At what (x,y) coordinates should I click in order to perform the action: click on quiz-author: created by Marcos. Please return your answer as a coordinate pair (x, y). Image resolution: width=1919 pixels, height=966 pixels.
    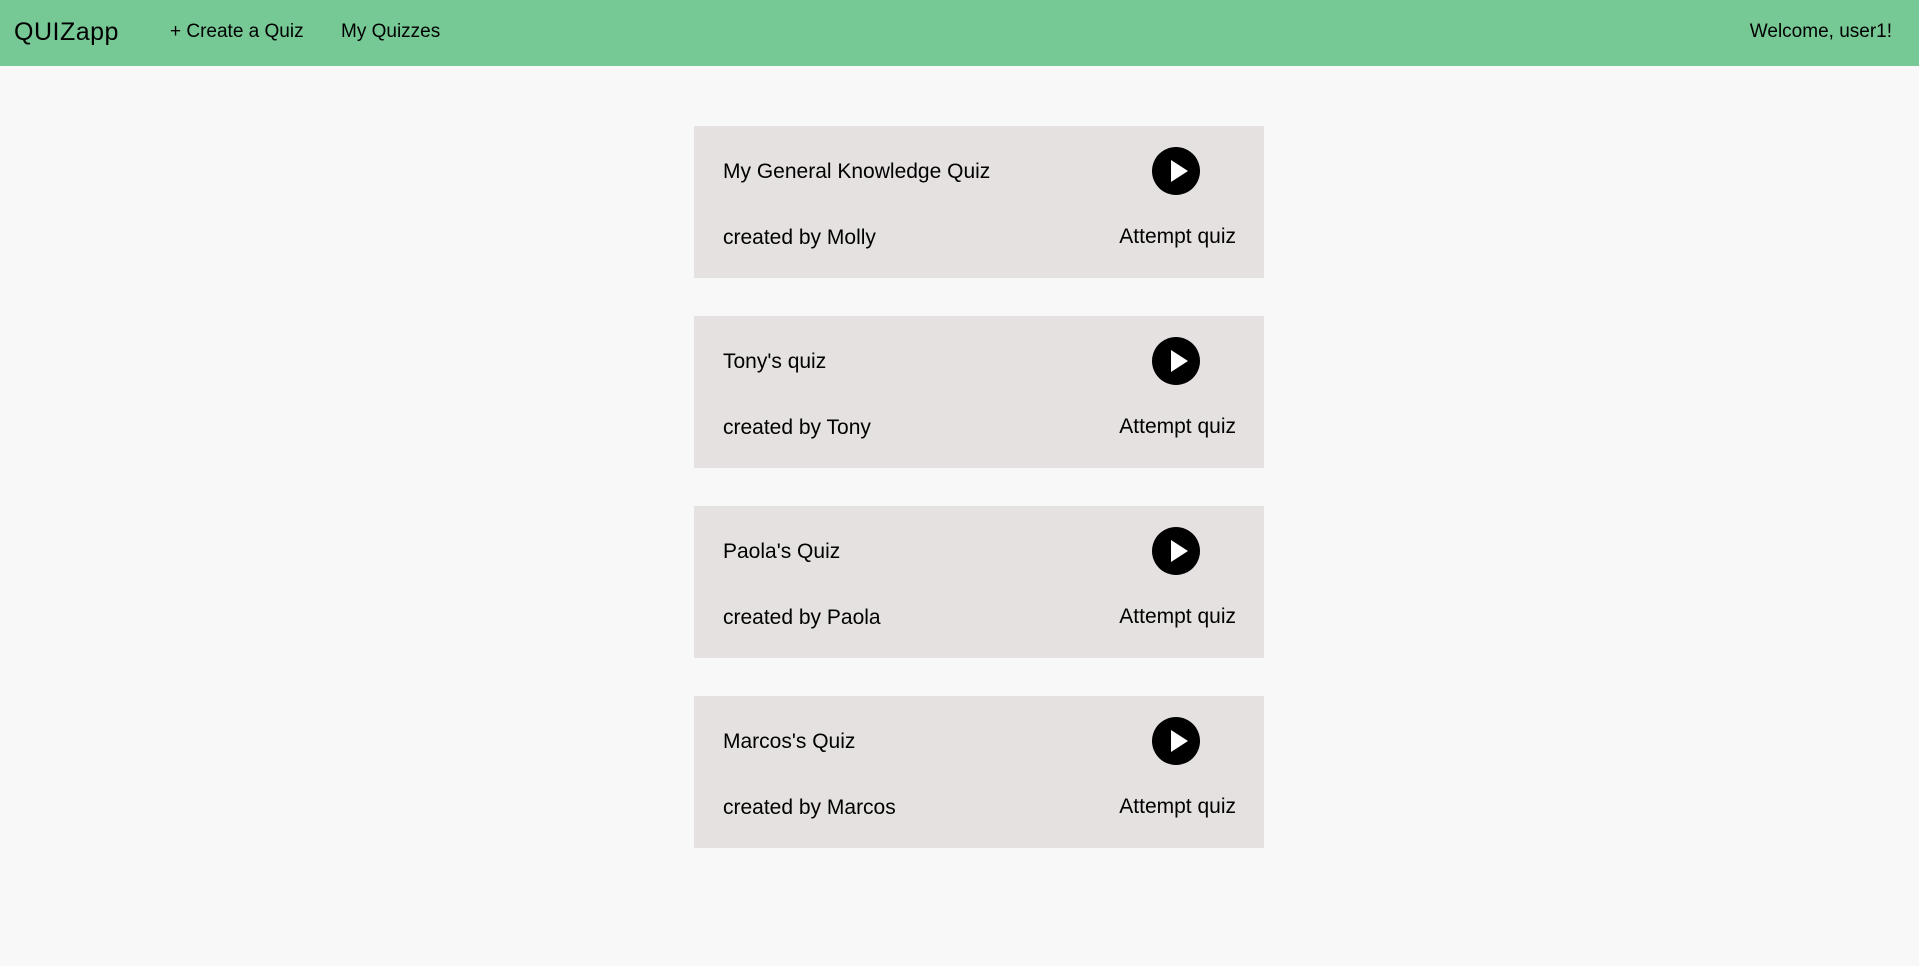
    Looking at the image, I should click on (809, 807).